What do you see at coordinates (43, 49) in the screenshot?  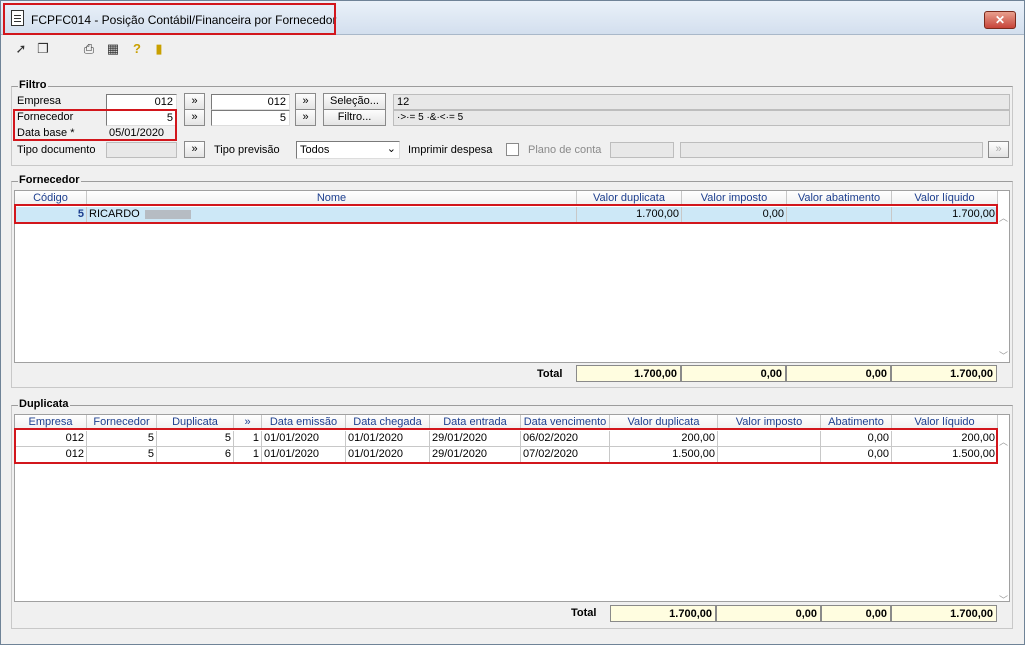 I see `copy-icon: ❐` at bounding box center [43, 49].